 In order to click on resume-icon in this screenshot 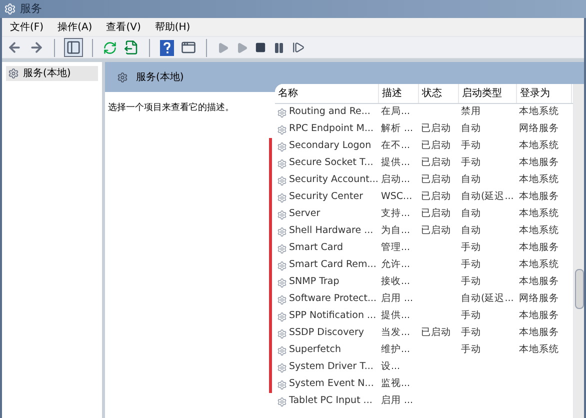, I will do `click(298, 47)`.